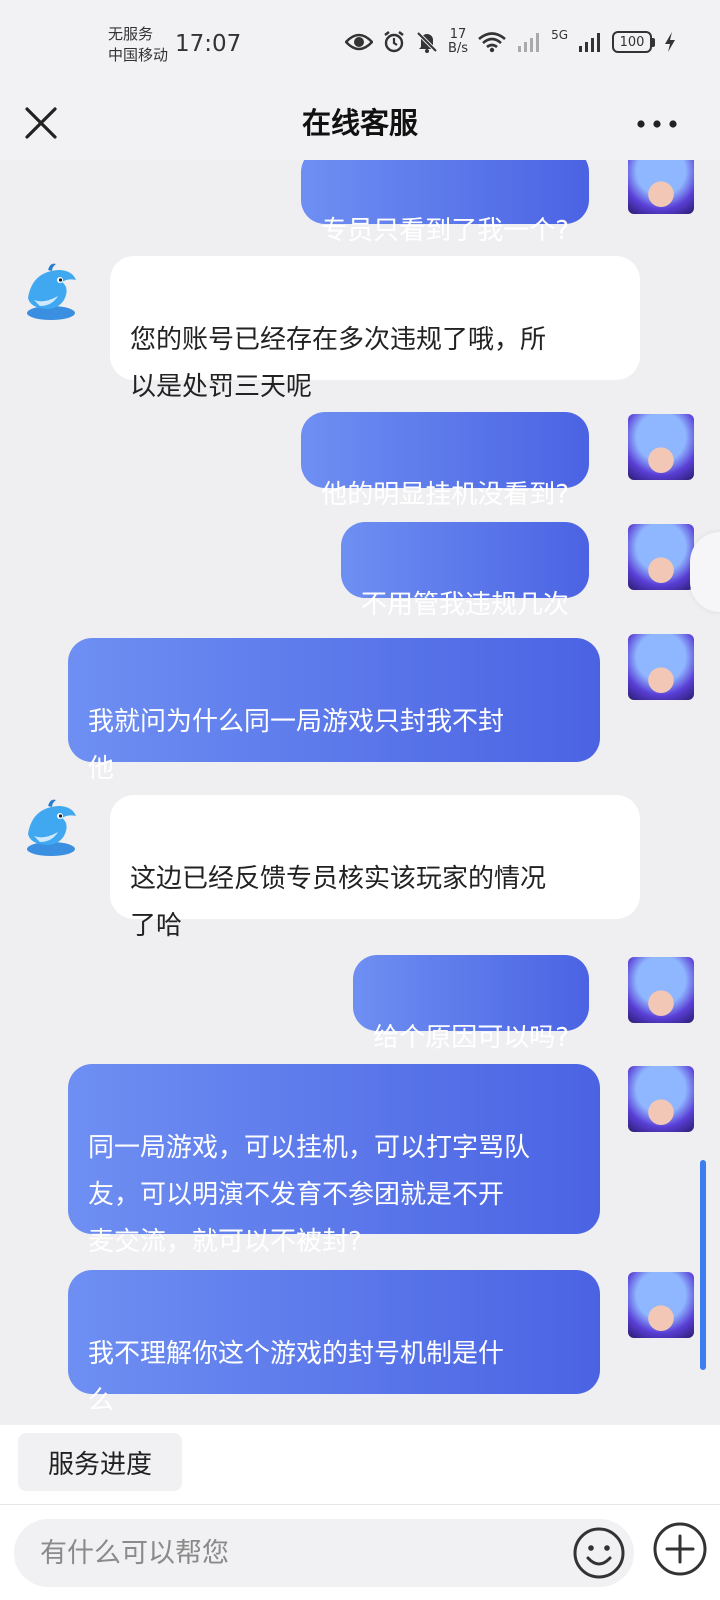  What do you see at coordinates (358, 42) in the screenshot?
I see `eye-icon` at bounding box center [358, 42].